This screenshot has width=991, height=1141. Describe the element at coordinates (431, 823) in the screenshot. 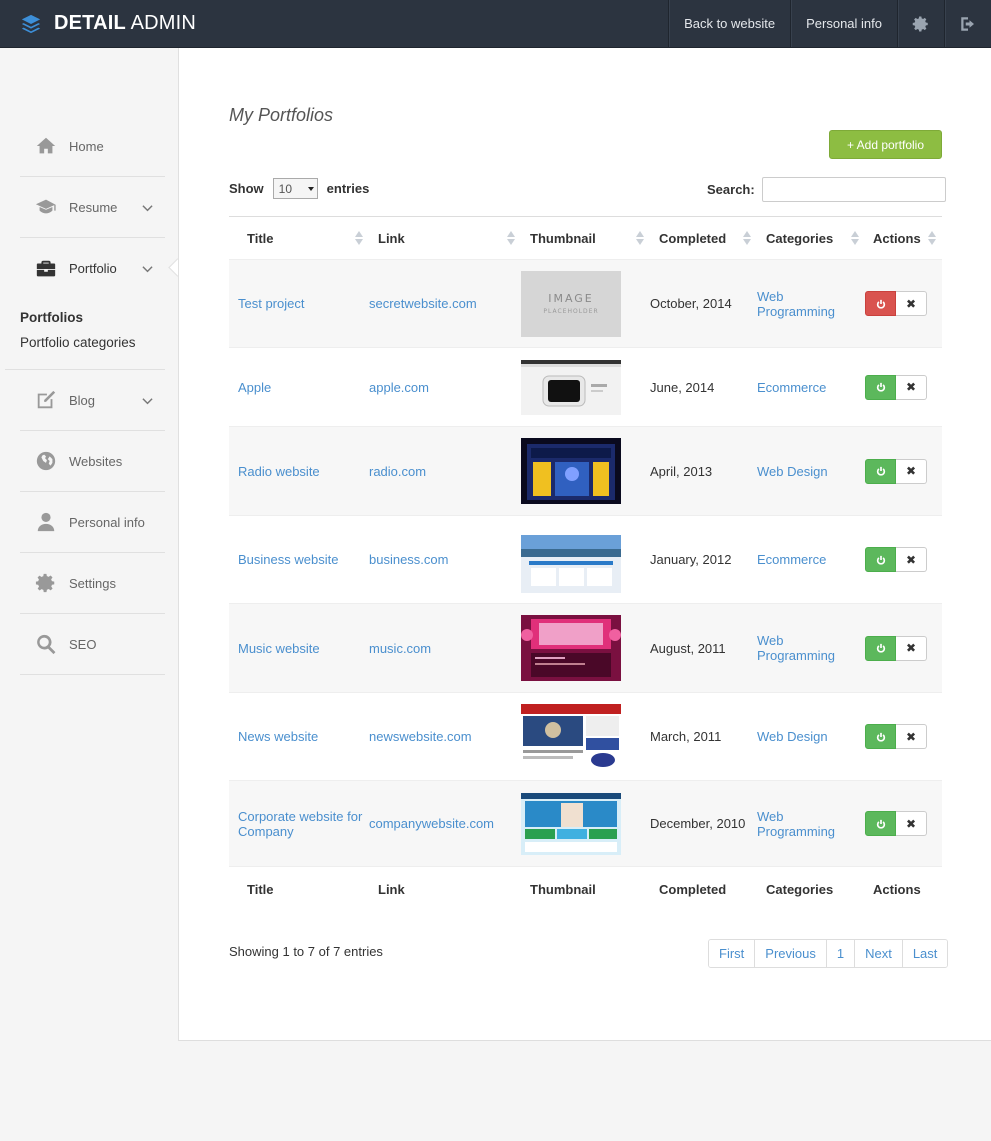

I see `row-website-link: companywebsite.com` at that location.